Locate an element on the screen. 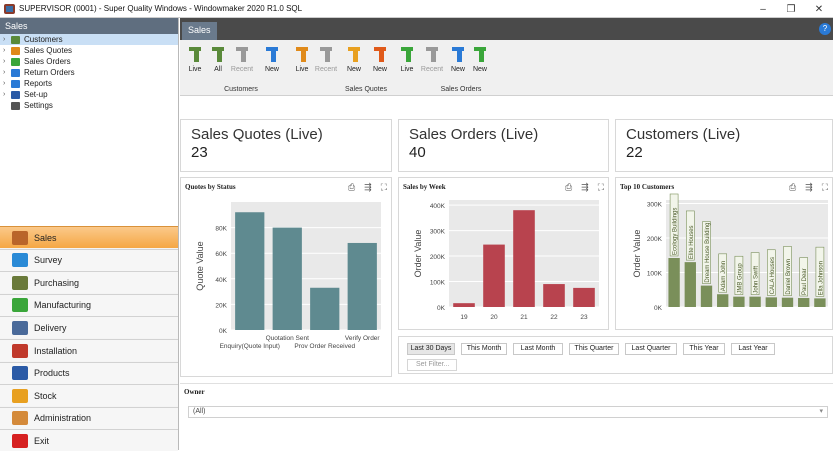 The height and width of the screenshot is (451, 833). y-tick-label: 400K is located at coordinates (438, 206).